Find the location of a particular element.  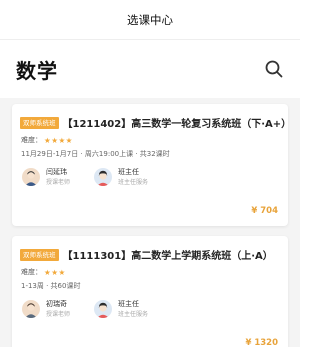

page-title: 数学 is located at coordinates (37, 70).